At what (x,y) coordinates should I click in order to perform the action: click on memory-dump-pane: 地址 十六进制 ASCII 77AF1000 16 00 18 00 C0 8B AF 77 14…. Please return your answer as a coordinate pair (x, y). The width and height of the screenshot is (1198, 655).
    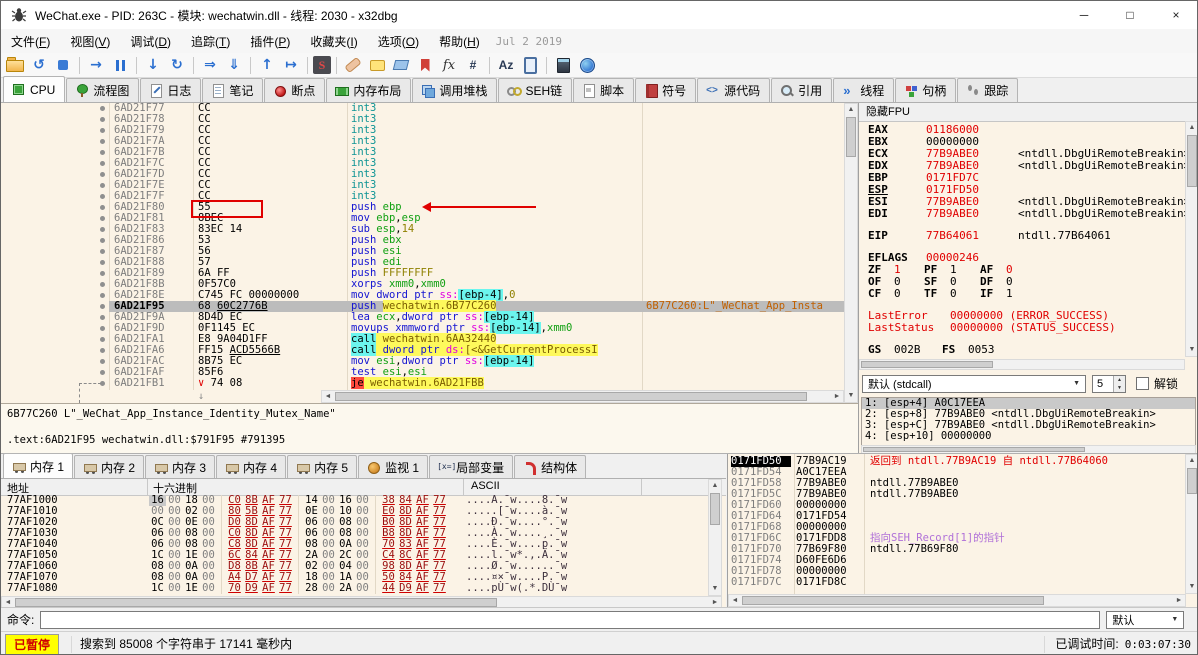
    Looking at the image, I should click on (363, 543).